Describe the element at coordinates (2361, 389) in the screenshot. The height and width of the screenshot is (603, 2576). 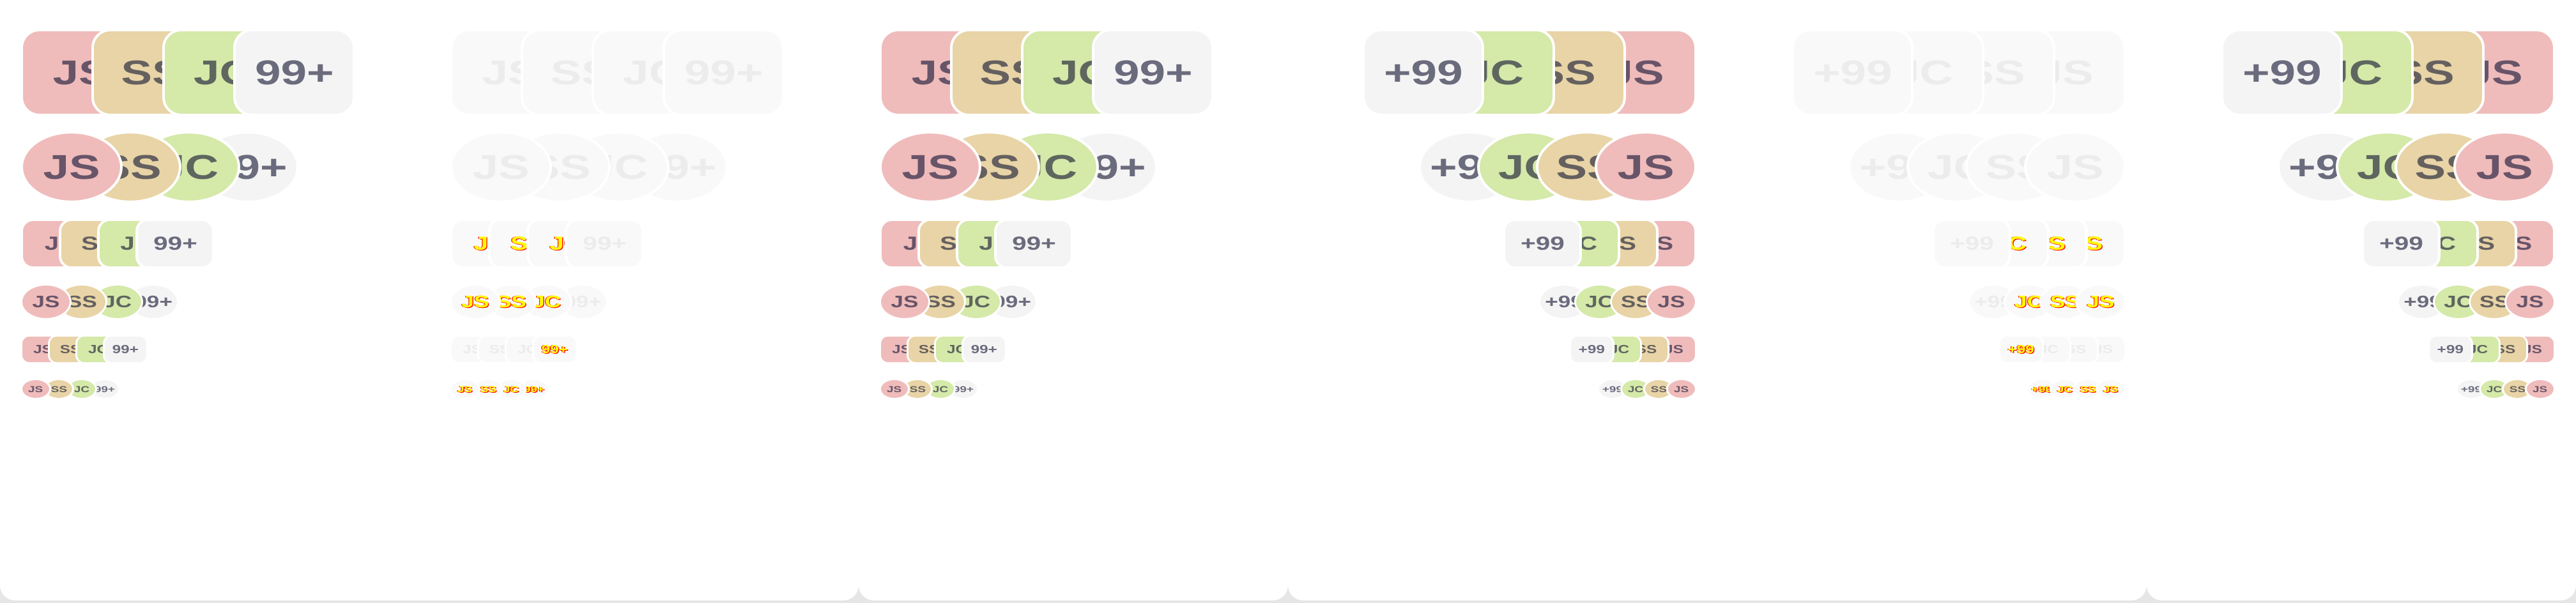
I see `avatar-group-xs-circle: JS SS JC +99` at that location.